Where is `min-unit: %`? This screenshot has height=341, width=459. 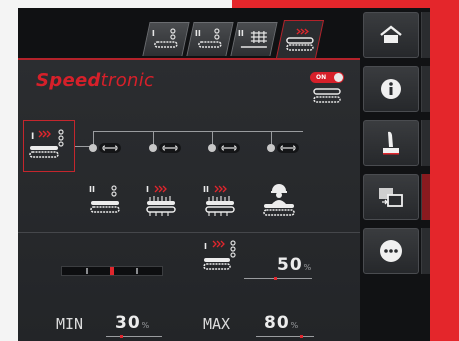 min-unit: % is located at coordinates (146, 325).